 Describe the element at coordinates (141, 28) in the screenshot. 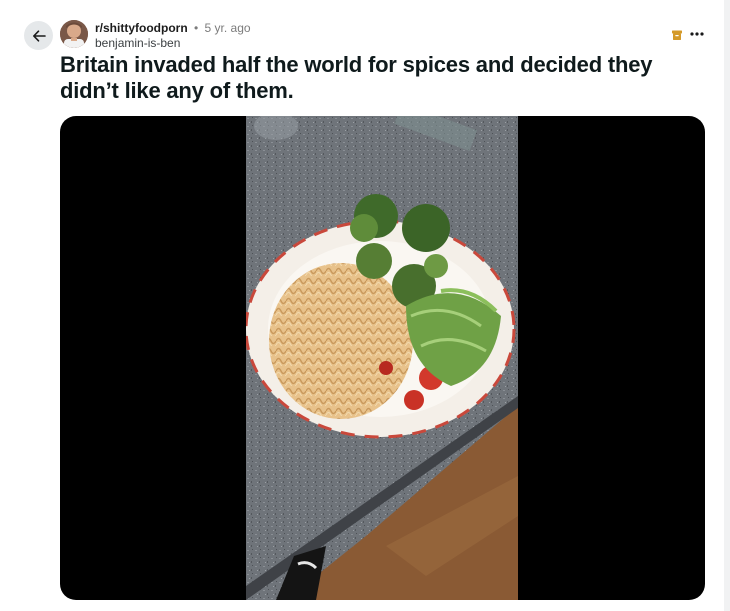

I see `subreddit-link: r/shittyfoodporn` at that location.